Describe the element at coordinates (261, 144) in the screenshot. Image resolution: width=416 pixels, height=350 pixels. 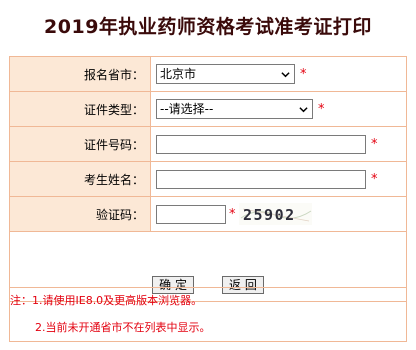
I see `cert-number-input` at that location.